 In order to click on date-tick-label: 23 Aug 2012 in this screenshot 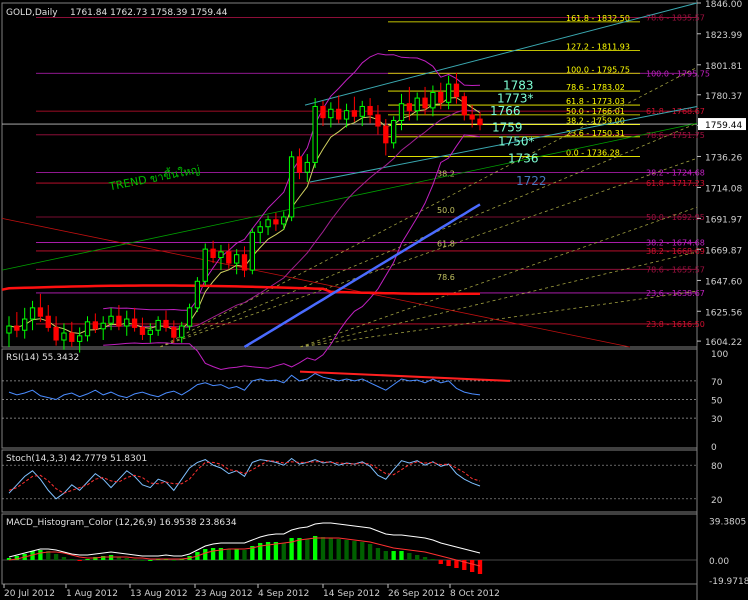, I will do `click(224, 594)`.